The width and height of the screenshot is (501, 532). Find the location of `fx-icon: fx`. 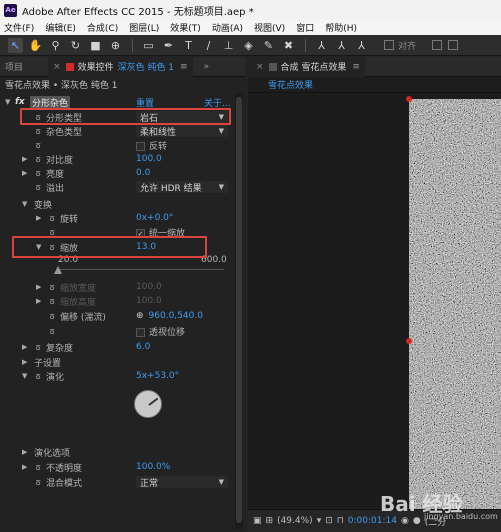

fx-icon: fx is located at coordinates (20, 102).